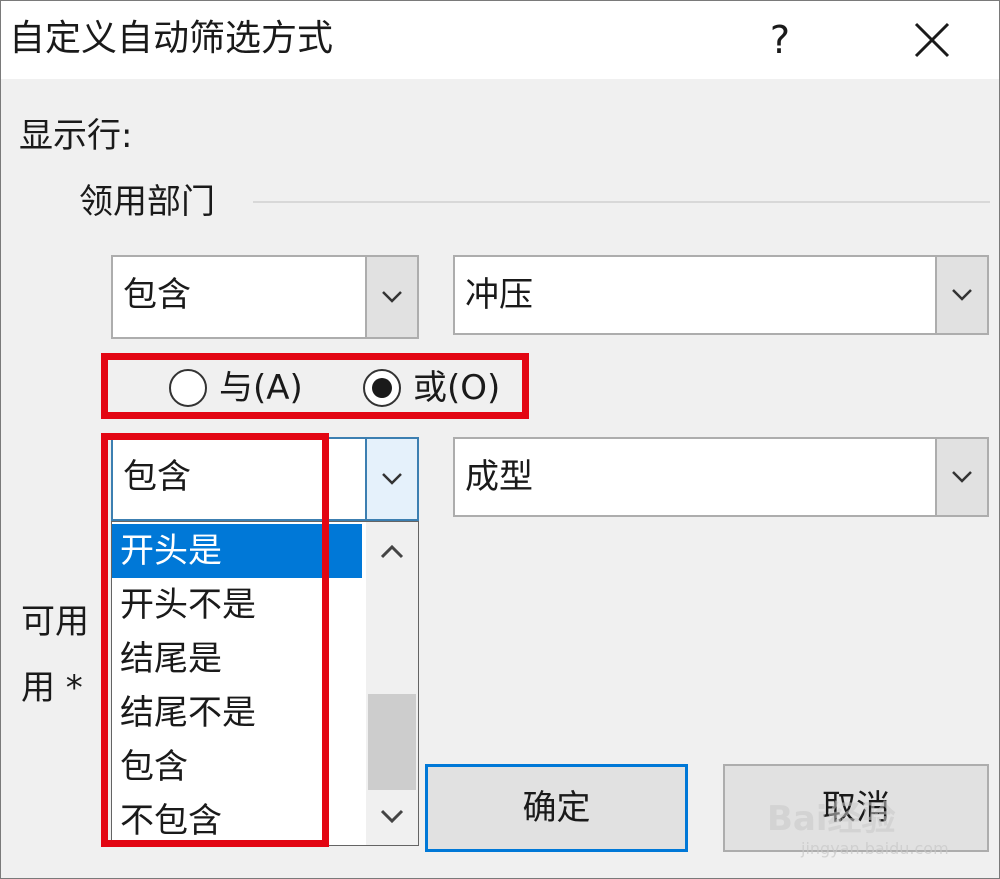 This screenshot has width=1000, height=879. I want to click on group-divider, so click(621, 202).